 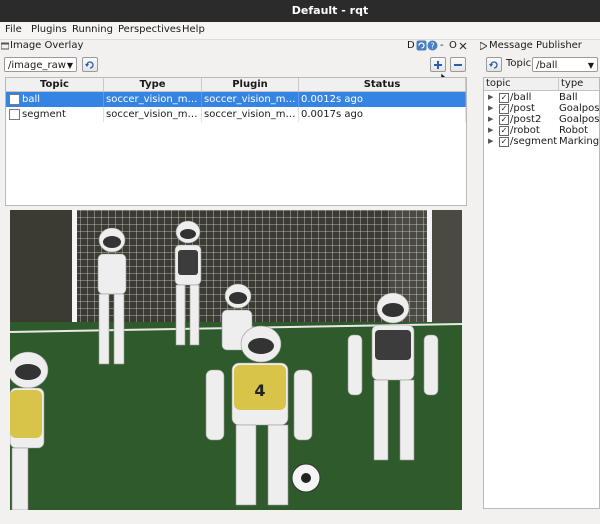 I want to click on tree-topic: /segment, so click(x=534, y=141).